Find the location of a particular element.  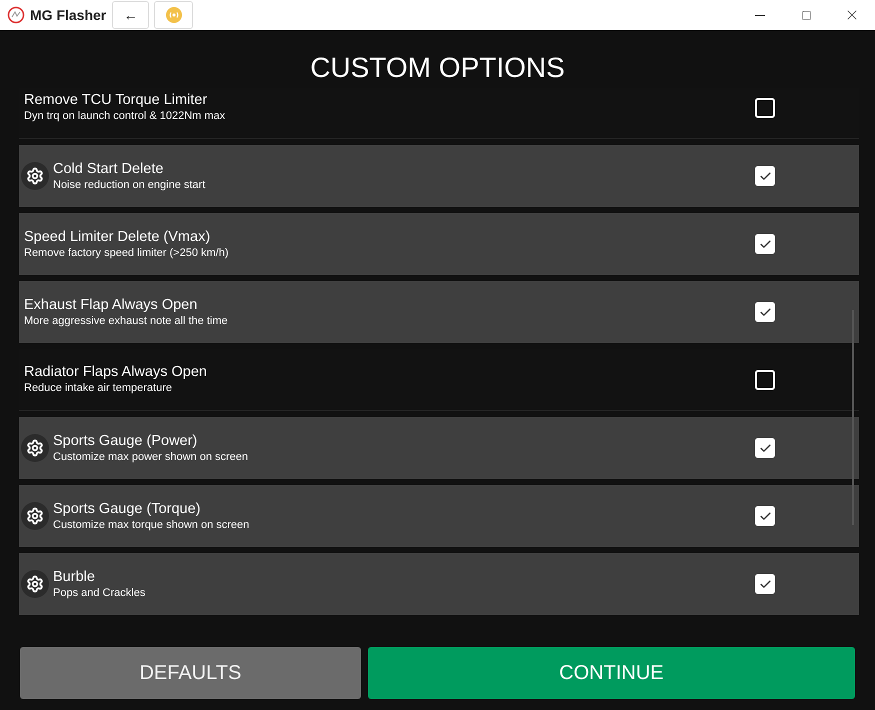

option-title: Burble is located at coordinates (74, 577).